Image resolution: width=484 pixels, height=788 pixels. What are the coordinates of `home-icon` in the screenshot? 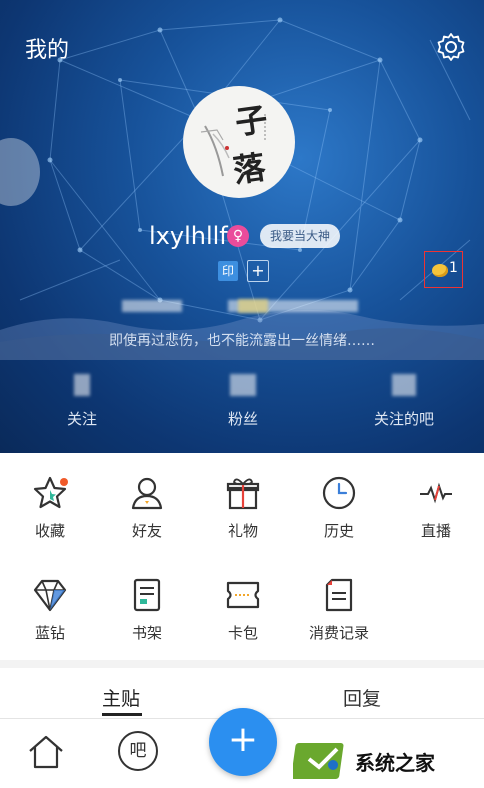 It's located at (46, 752).